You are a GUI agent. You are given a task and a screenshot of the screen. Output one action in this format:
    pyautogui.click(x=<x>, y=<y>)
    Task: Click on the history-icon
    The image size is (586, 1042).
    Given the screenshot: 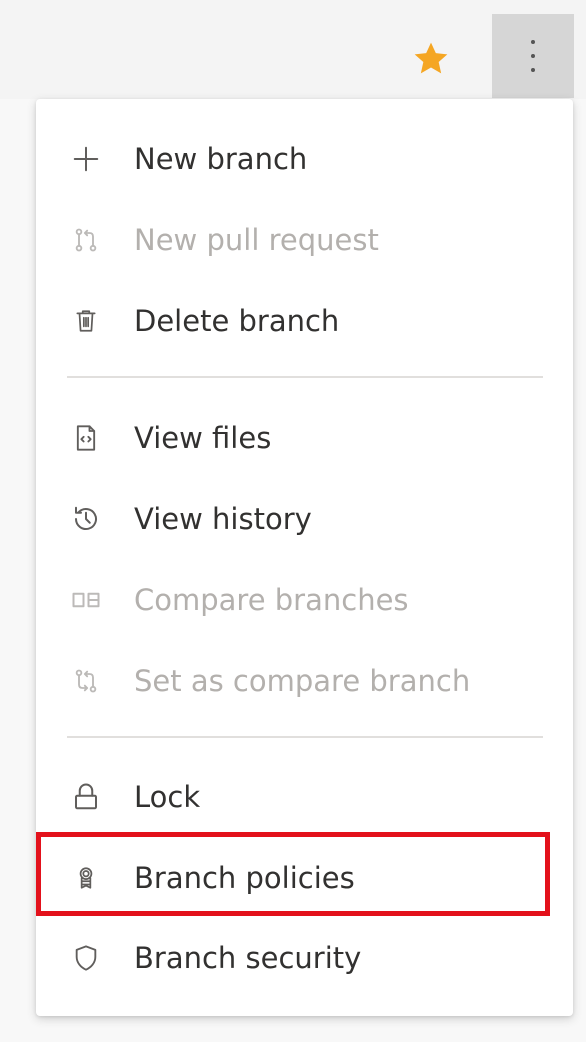 What is the action you would take?
    pyautogui.click(x=86, y=519)
    